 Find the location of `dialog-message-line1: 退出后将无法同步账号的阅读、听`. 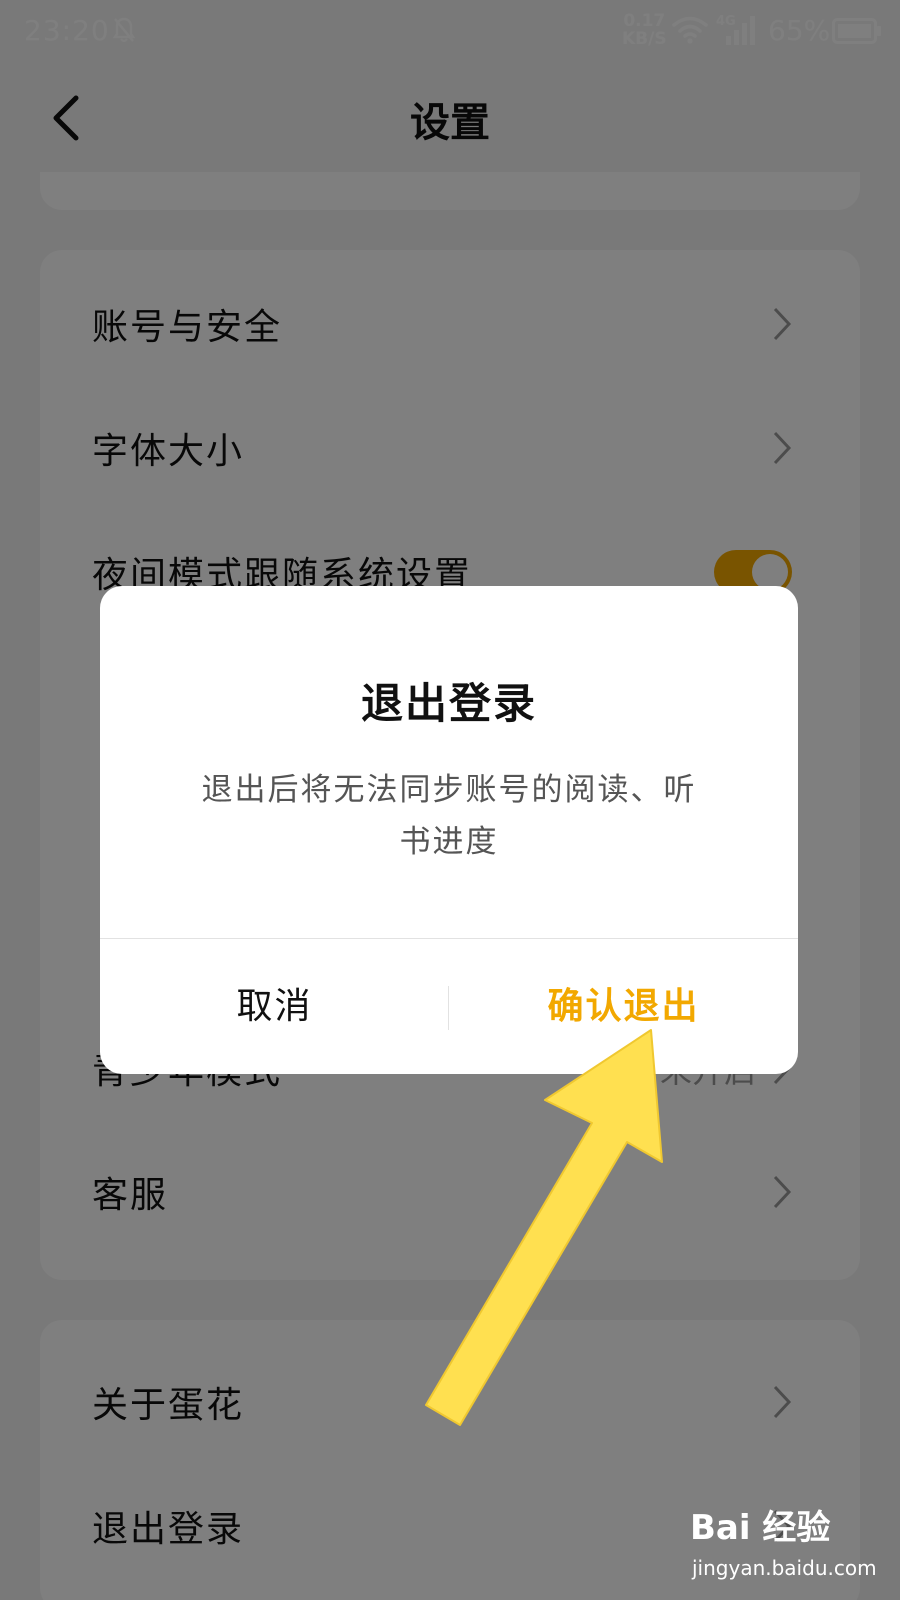

dialog-message-line1: 退出后将无法同步账号的阅读、听 is located at coordinates (449, 790).